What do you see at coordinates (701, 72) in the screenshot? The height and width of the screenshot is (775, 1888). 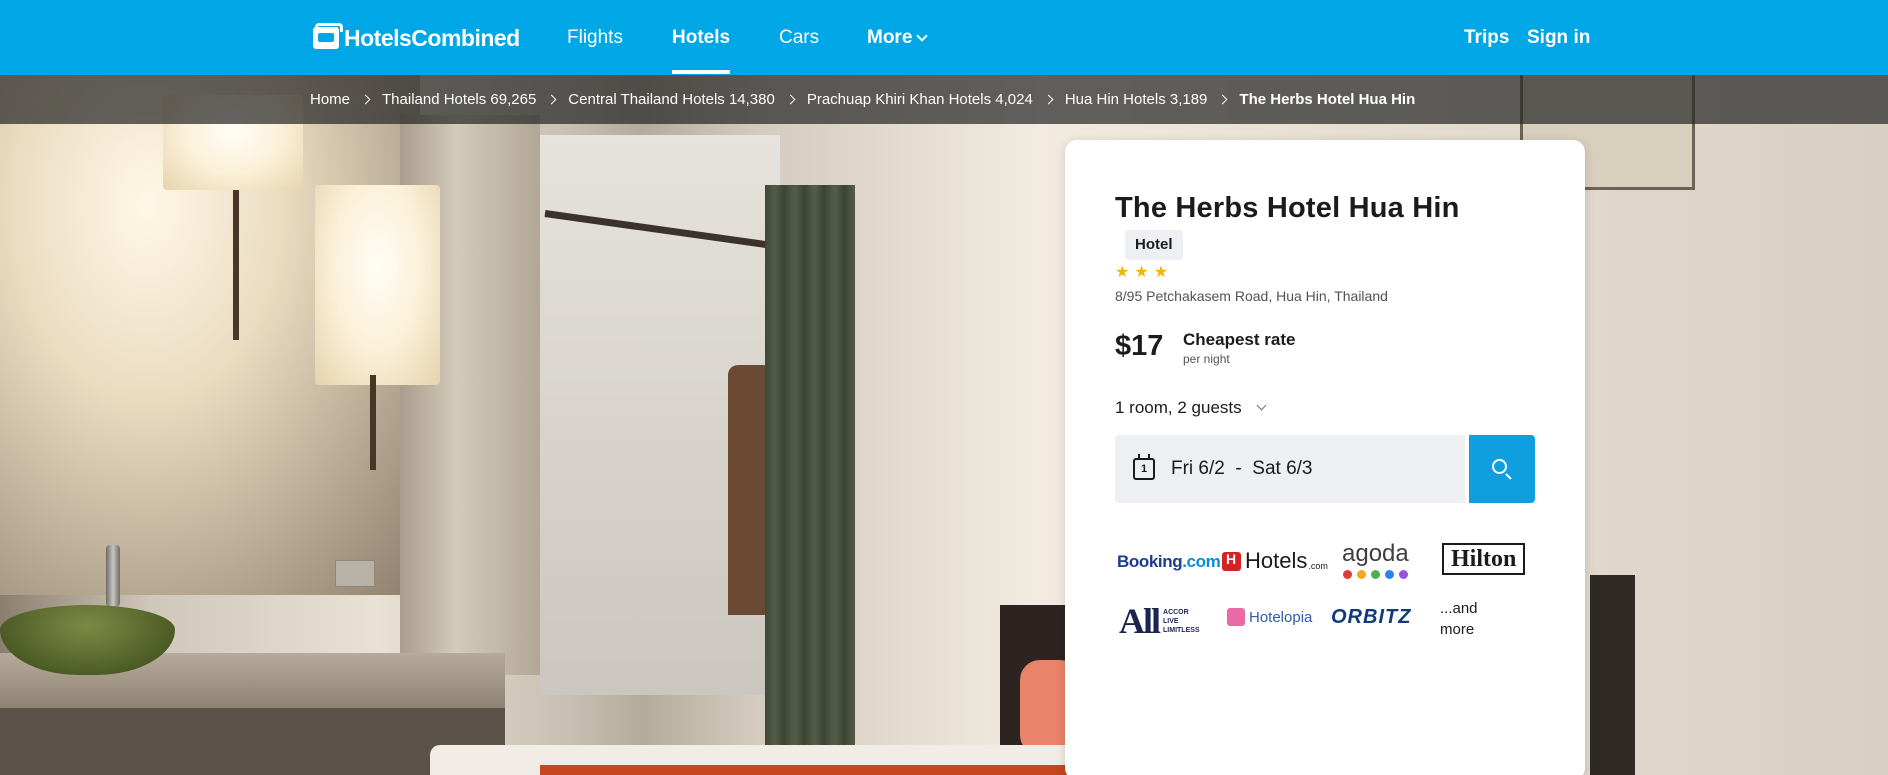 I see `active-tab-indicator` at bounding box center [701, 72].